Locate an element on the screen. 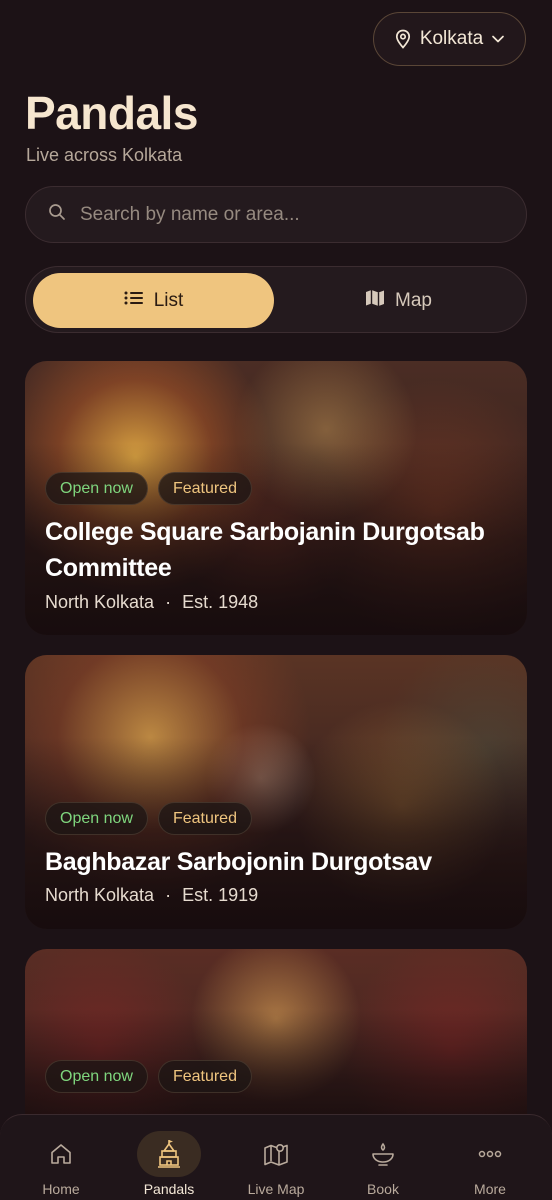  diya-icon is located at coordinates (383, 1154).